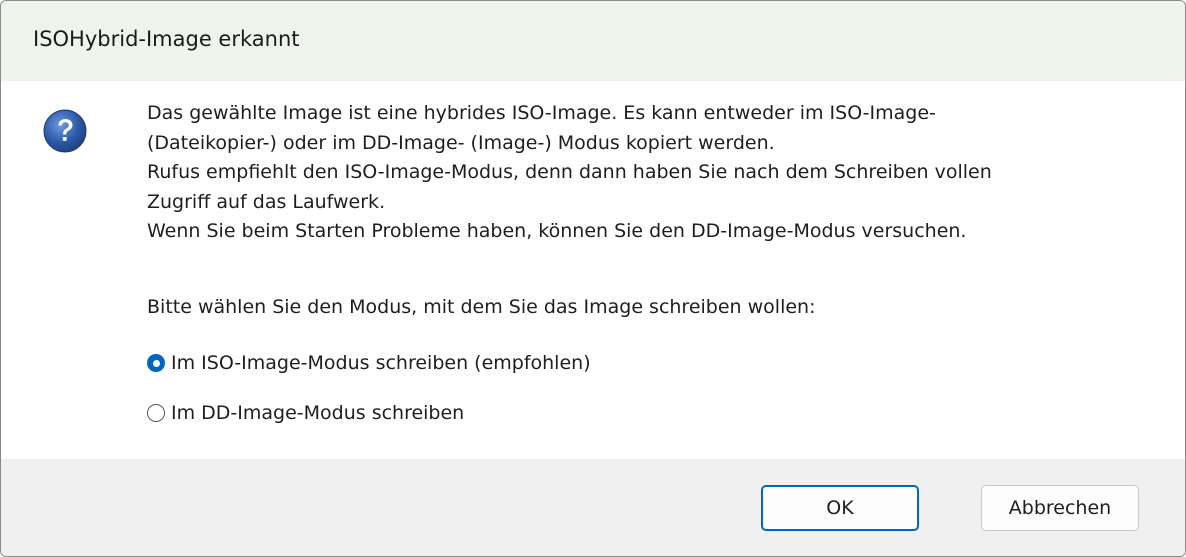  I want to click on radio-option-iso: Im ISO-Image-Modus schreiben (empfohlen), so click(369, 363).